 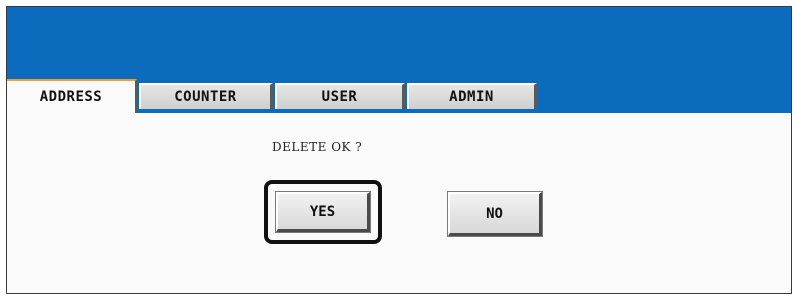 I want to click on delete-confirm-prompt: DELETE OK ?, so click(x=317, y=147).